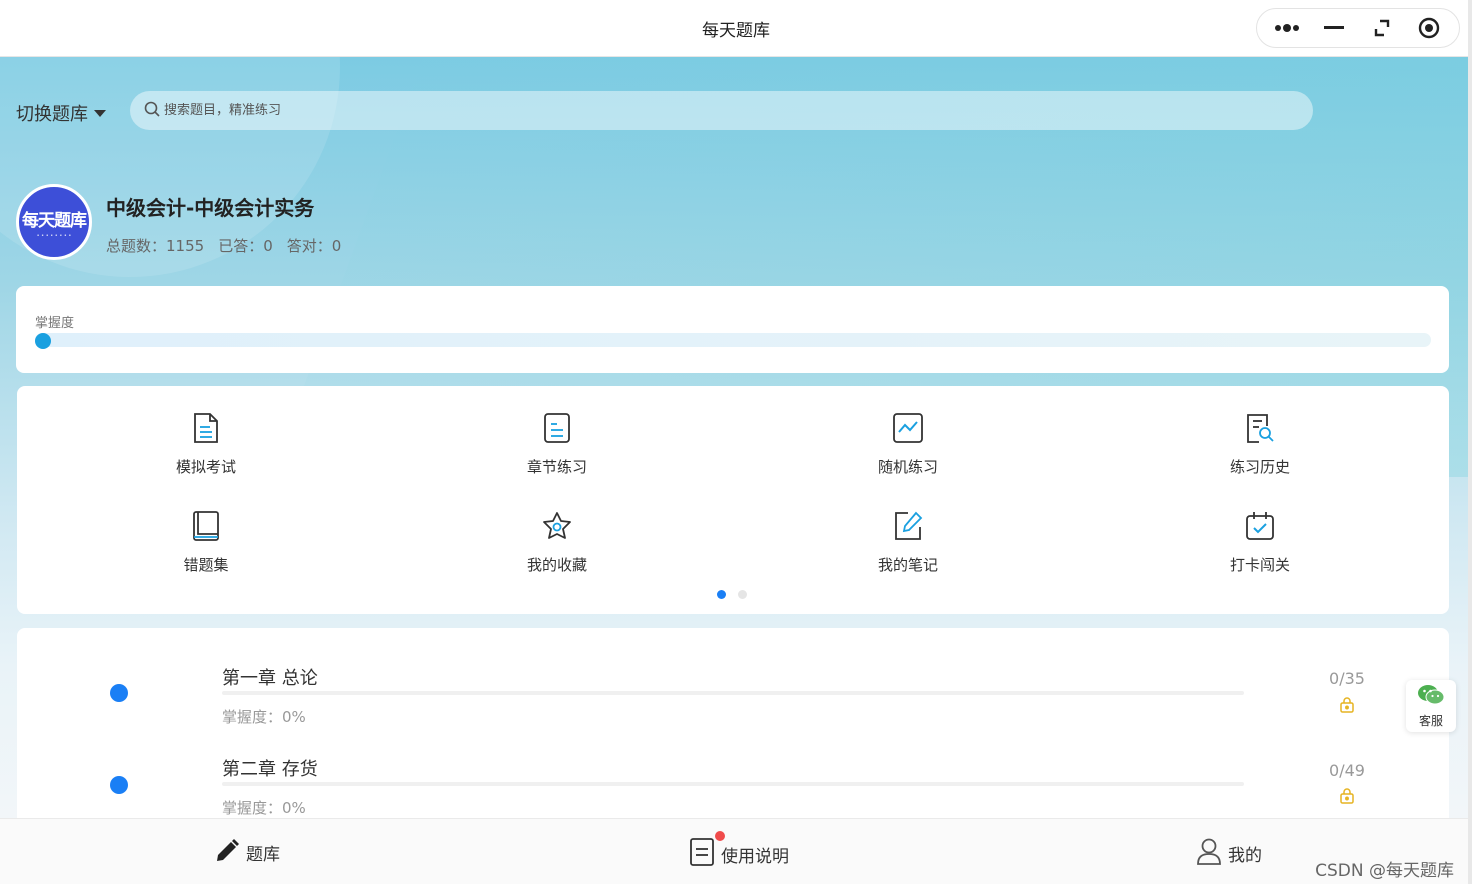 This screenshot has height=884, width=1472. What do you see at coordinates (557, 526) in the screenshot?
I see `star-icon` at bounding box center [557, 526].